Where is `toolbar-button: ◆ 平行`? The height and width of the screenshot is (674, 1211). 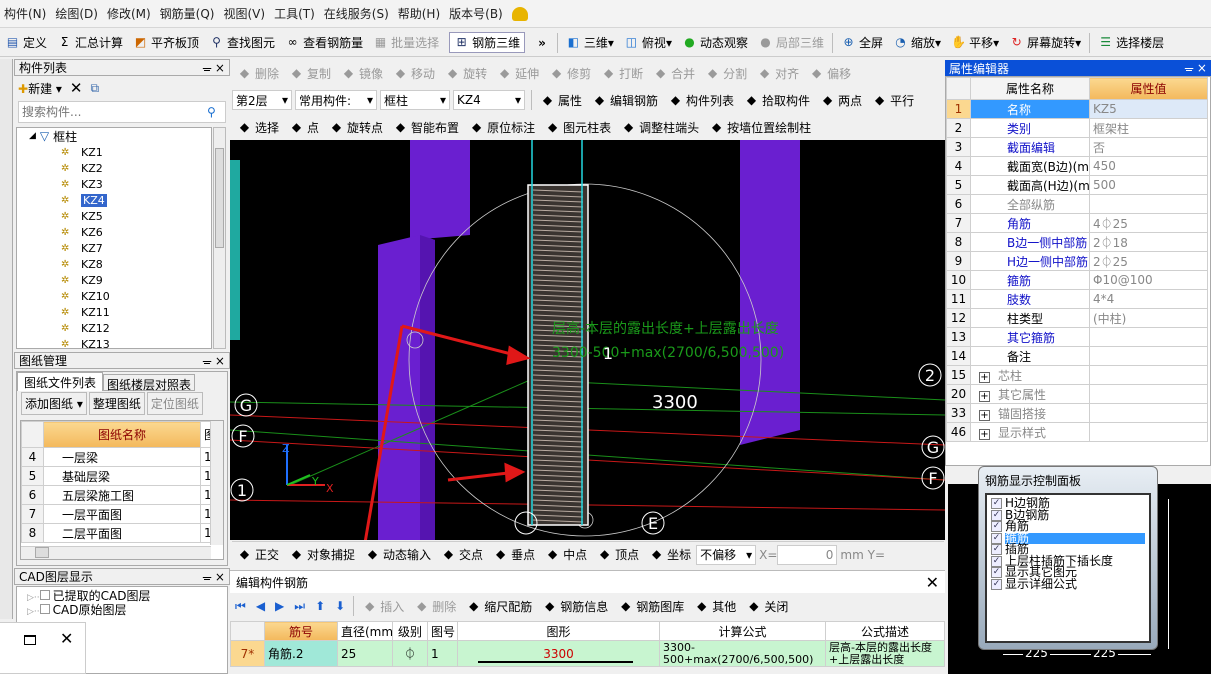 toolbar-button: ◆ 平行 is located at coordinates (893, 100).